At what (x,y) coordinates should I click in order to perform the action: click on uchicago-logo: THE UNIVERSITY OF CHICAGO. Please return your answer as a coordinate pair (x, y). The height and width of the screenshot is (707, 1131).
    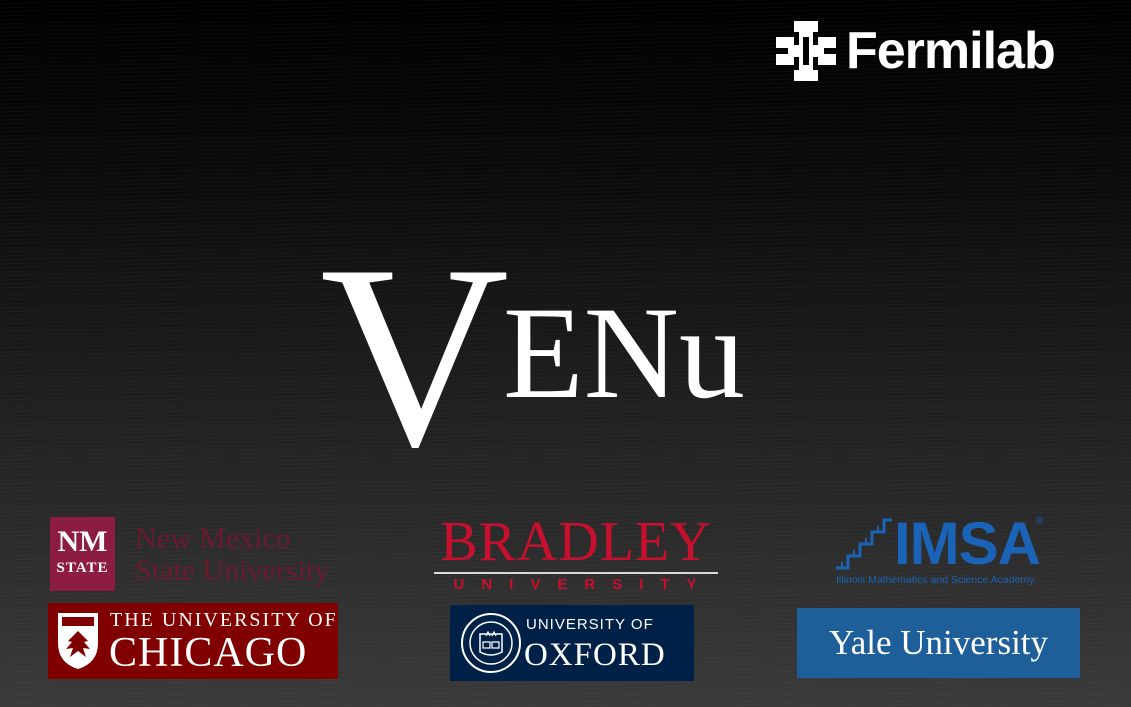
    Looking at the image, I should click on (193, 641).